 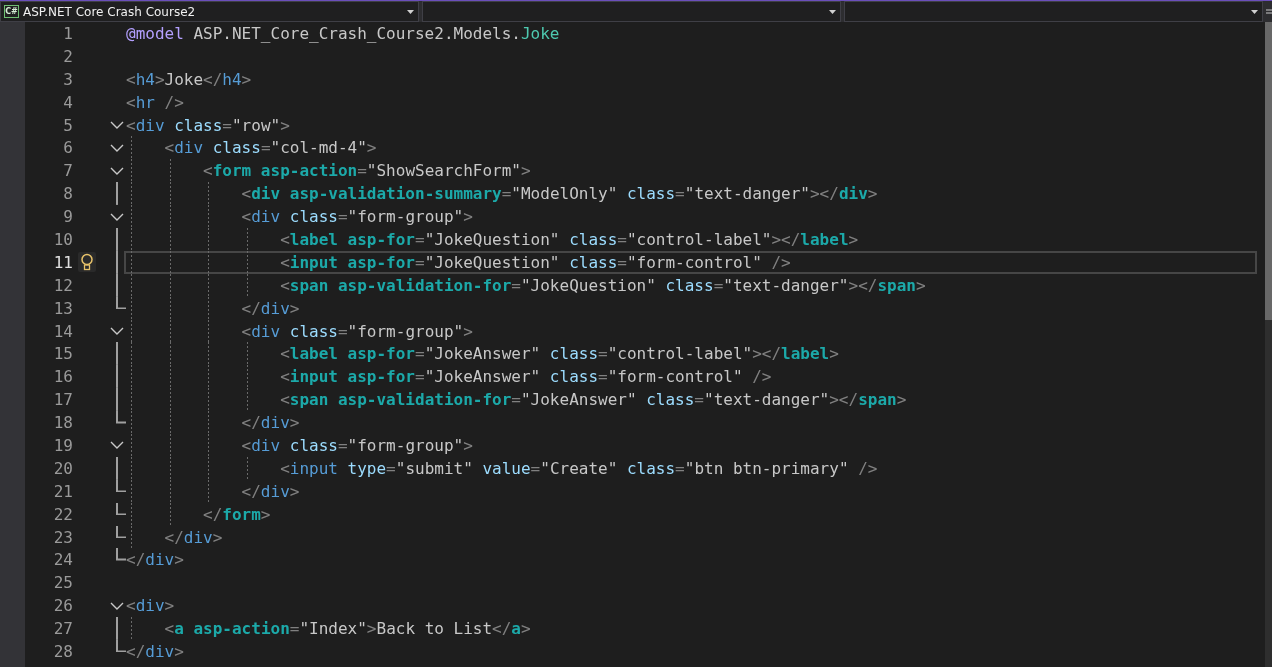 What do you see at coordinates (62, 651) in the screenshot?
I see `line-number: 28` at bounding box center [62, 651].